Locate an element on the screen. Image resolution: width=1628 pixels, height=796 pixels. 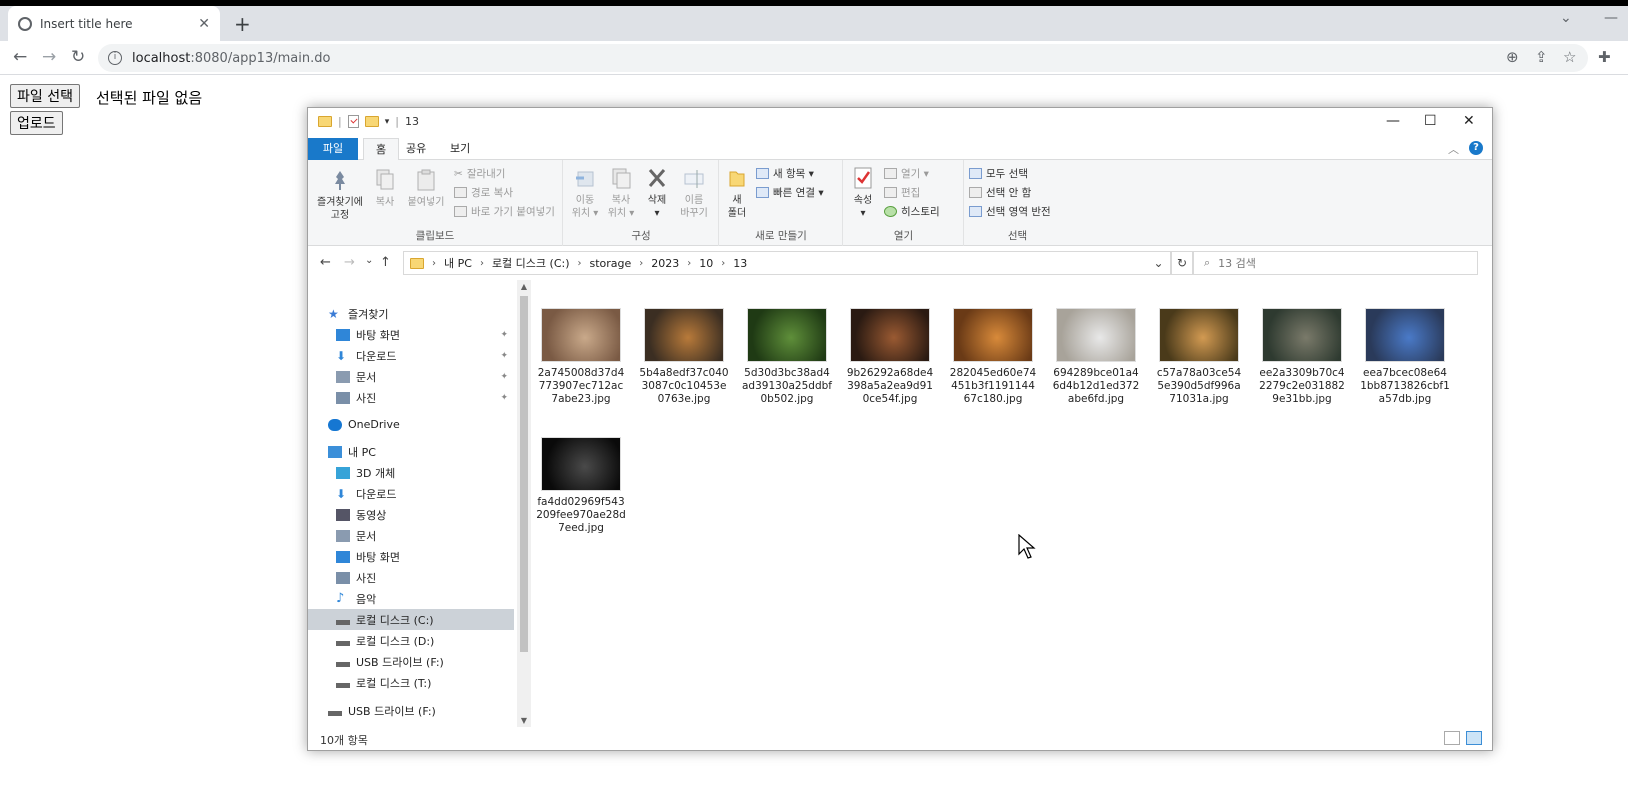
tab-view: 보기 is located at coordinates (460, 149).